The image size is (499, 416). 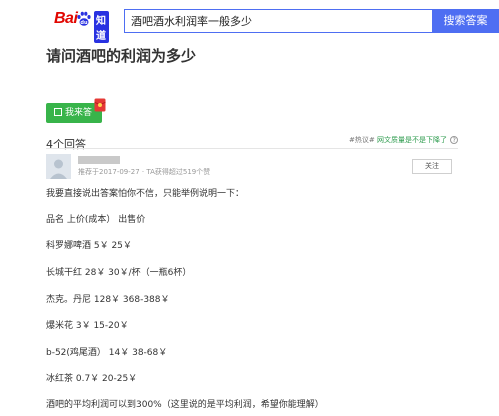 What do you see at coordinates (108, 300) in the screenshot?
I see `answer-paragraph: 杰克。丹尼 128￥ 368-388￥` at bounding box center [108, 300].